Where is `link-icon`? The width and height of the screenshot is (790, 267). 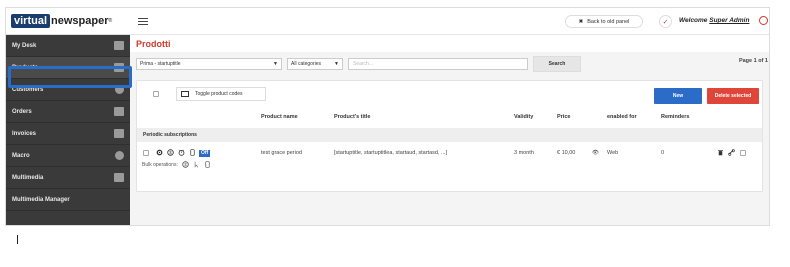 link-icon is located at coordinates (731, 152).